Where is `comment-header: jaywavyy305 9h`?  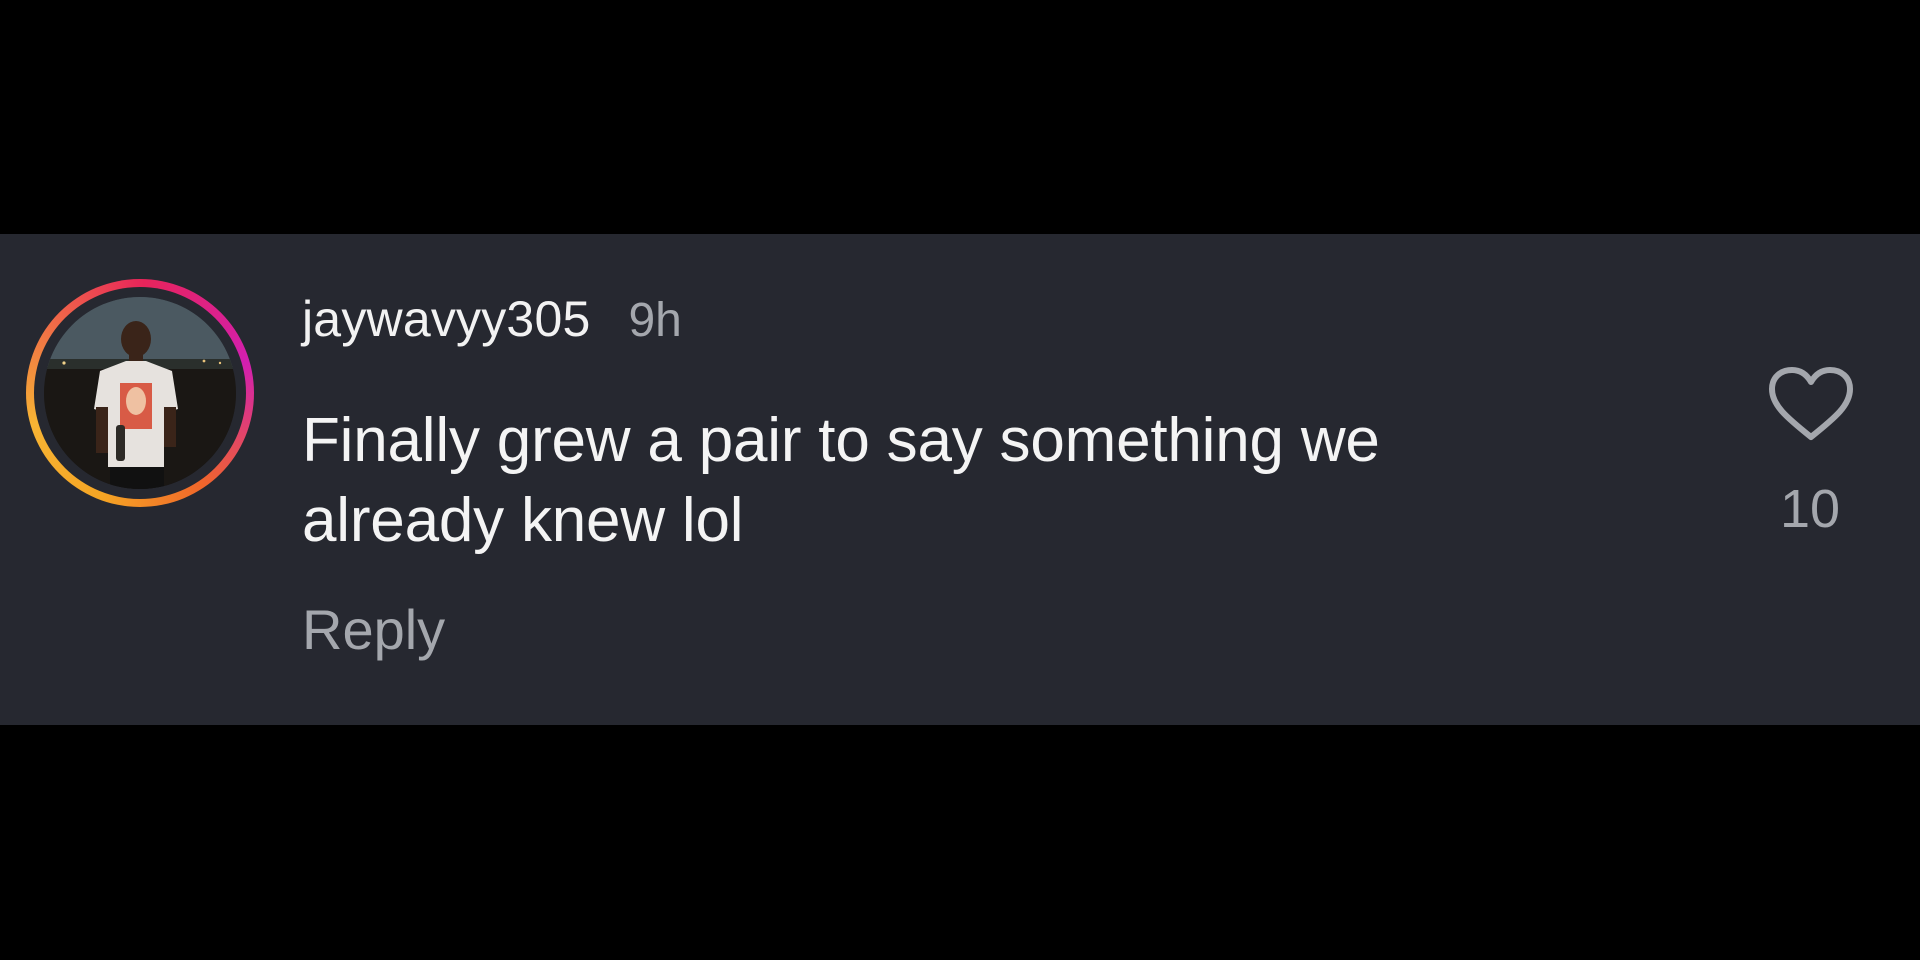
comment-header: jaywavyy305 9h is located at coordinates (492, 320).